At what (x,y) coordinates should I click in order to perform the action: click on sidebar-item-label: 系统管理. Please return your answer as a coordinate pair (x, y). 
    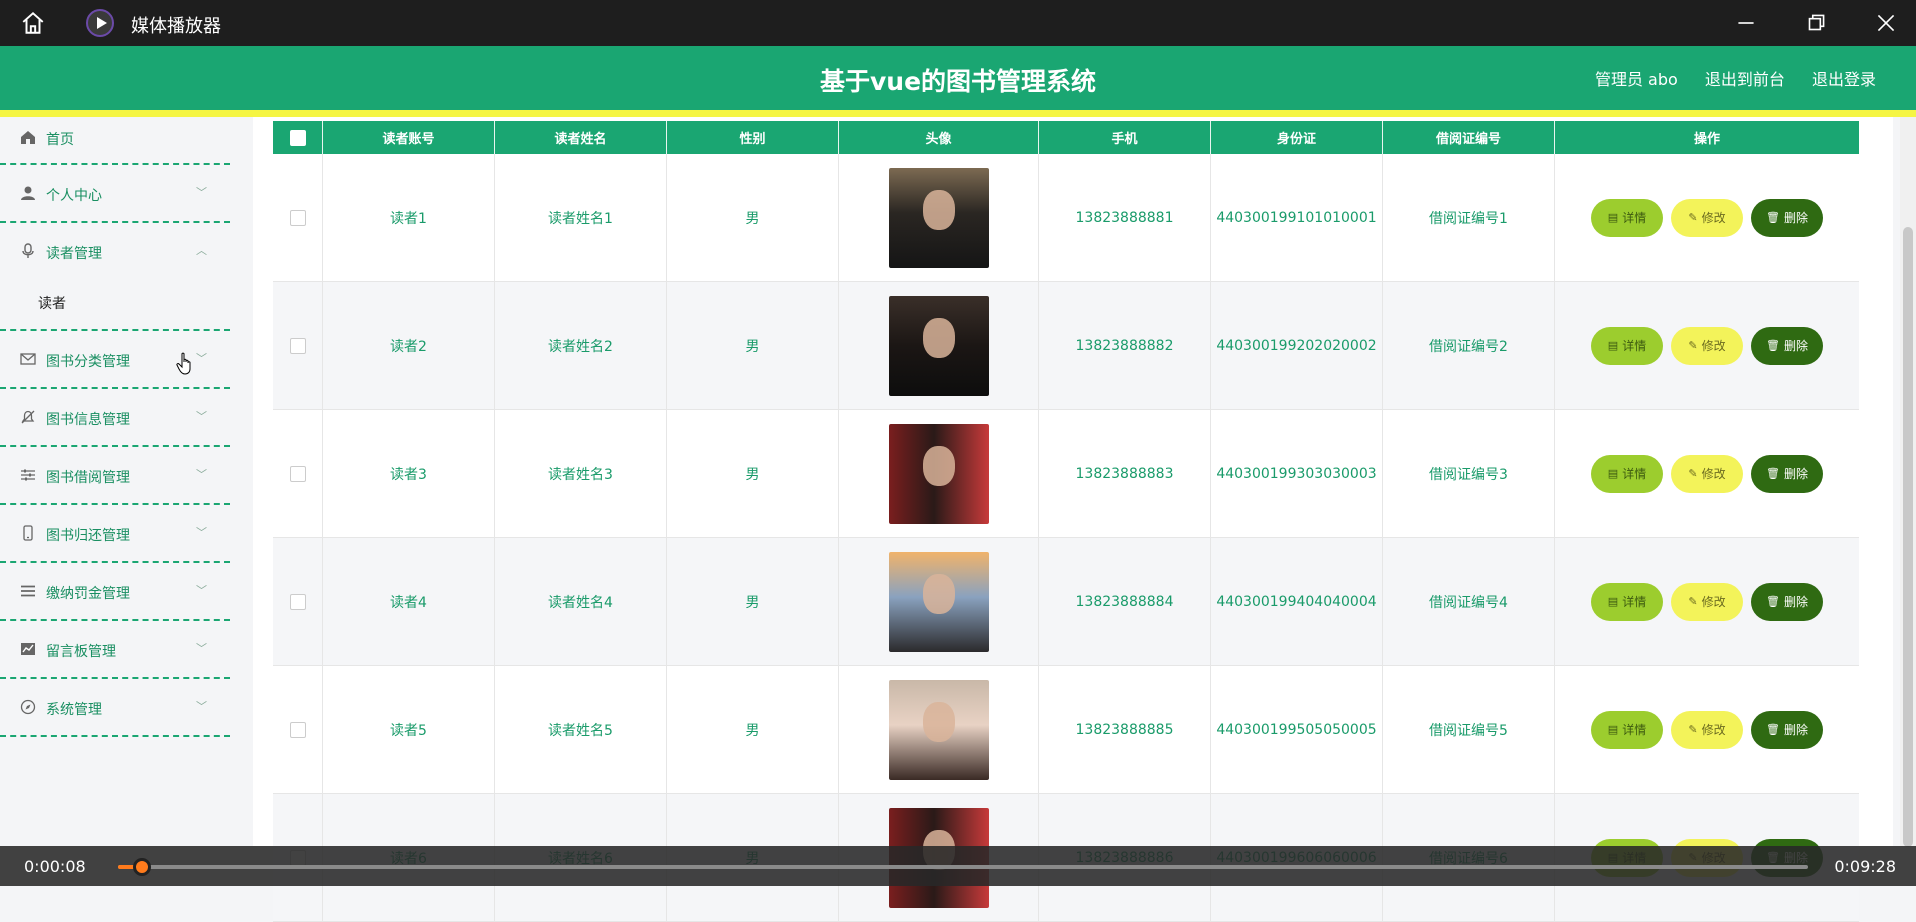
    Looking at the image, I should click on (74, 710).